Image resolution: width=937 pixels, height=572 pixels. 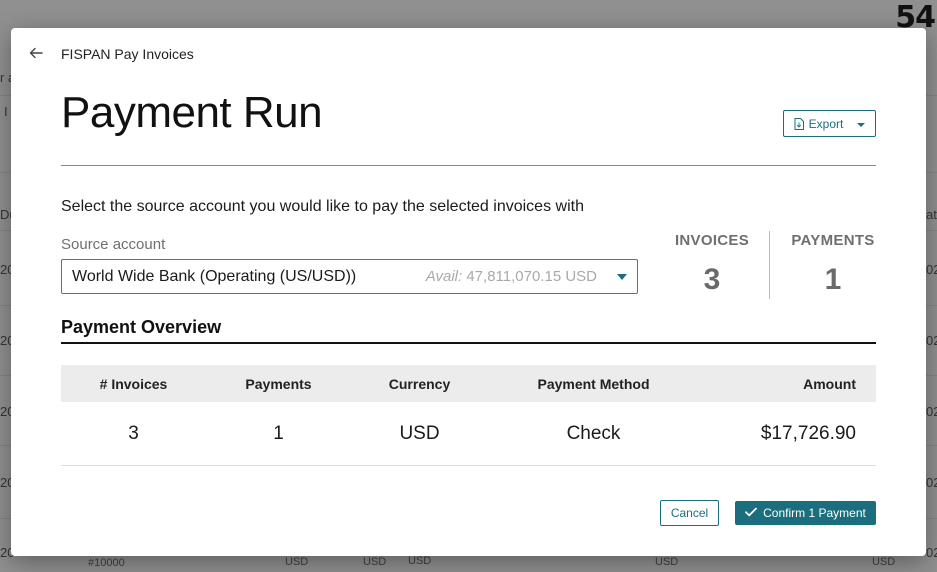 What do you see at coordinates (833, 279) in the screenshot?
I see `payments-stat-value: 1` at bounding box center [833, 279].